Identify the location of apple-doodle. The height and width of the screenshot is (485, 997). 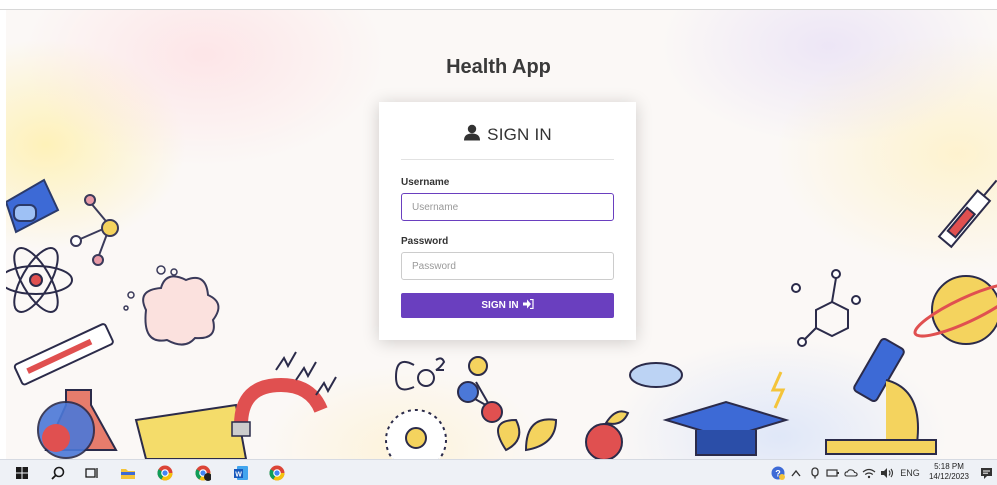
(607, 434).